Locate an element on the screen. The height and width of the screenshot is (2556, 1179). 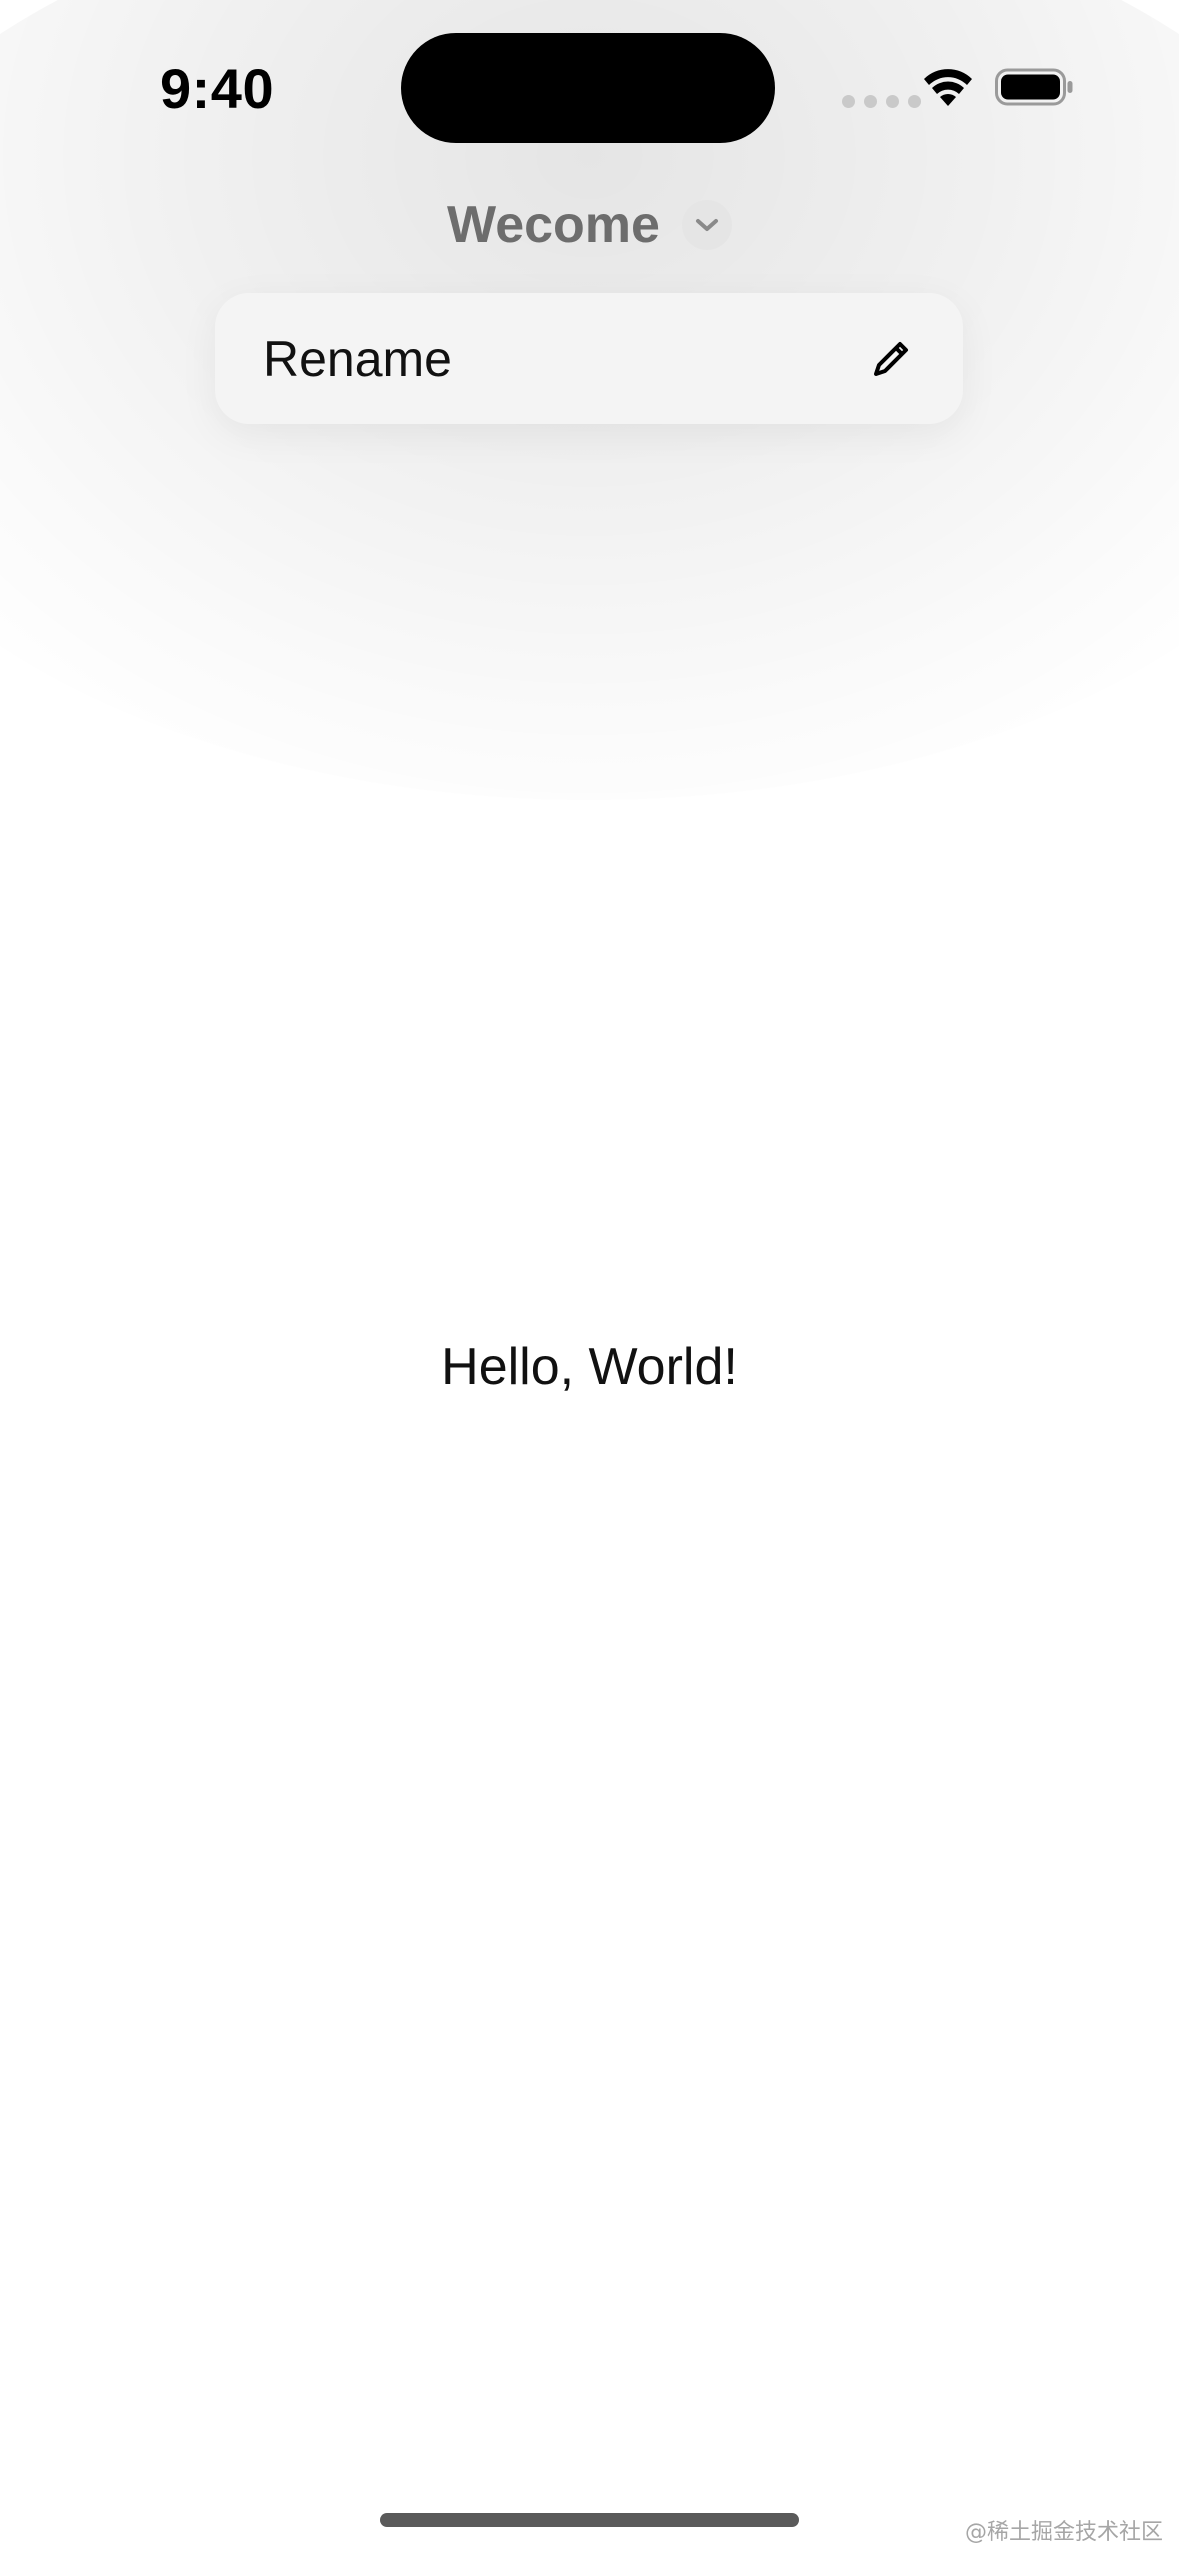
status-bar: 9:40 is located at coordinates (589, 85).